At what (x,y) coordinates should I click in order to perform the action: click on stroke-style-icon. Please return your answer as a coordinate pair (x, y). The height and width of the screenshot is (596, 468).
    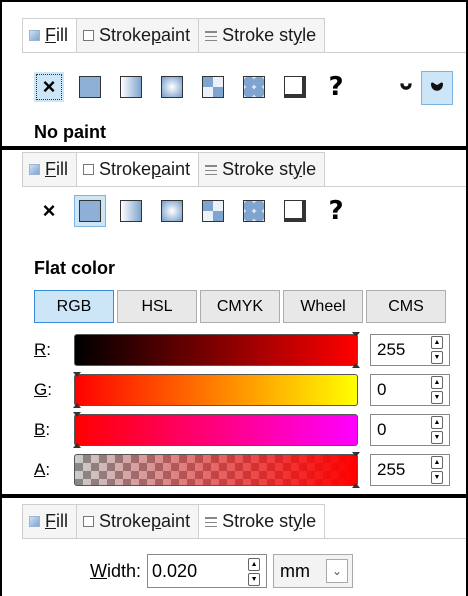
    Looking at the image, I should click on (211, 35).